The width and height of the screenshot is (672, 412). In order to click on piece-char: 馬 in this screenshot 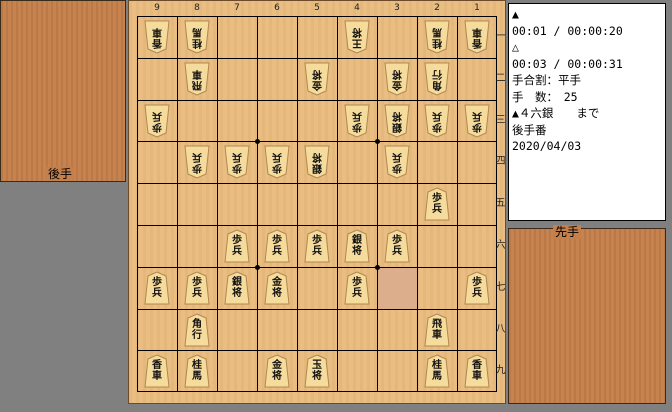, I will do `click(437, 31)`.